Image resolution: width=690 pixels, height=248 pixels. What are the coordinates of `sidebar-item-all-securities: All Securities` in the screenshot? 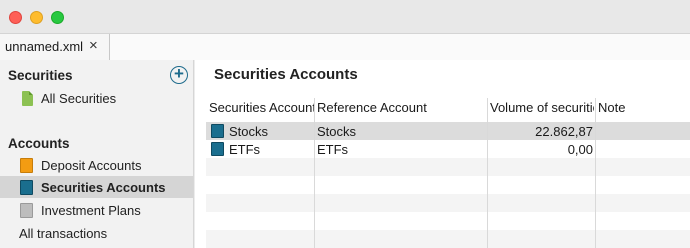 It's located at (96, 98).